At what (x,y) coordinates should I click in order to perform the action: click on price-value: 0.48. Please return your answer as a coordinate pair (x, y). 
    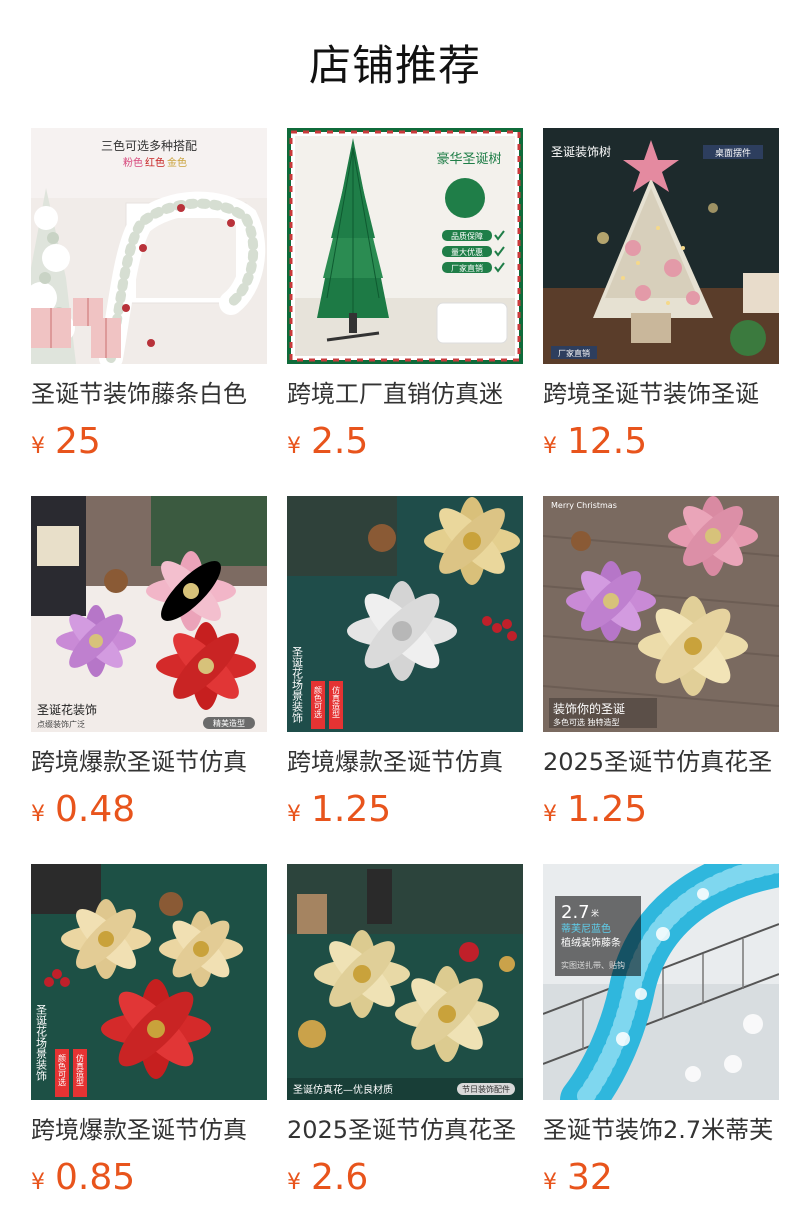
    Looking at the image, I should click on (95, 809).